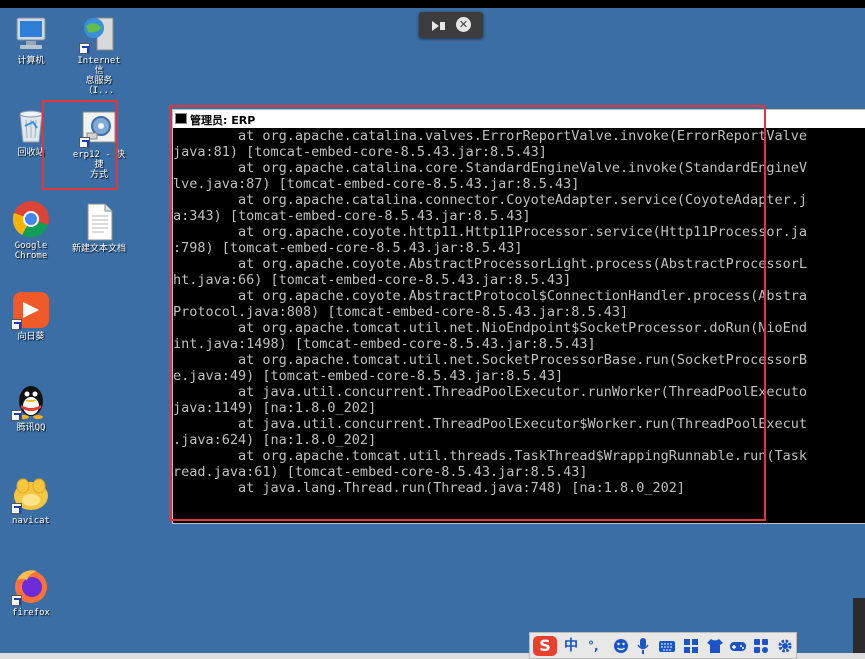 This screenshot has height=659, width=865. I want to click on ime-toolbar: S 中 °,, so click(663, 645).